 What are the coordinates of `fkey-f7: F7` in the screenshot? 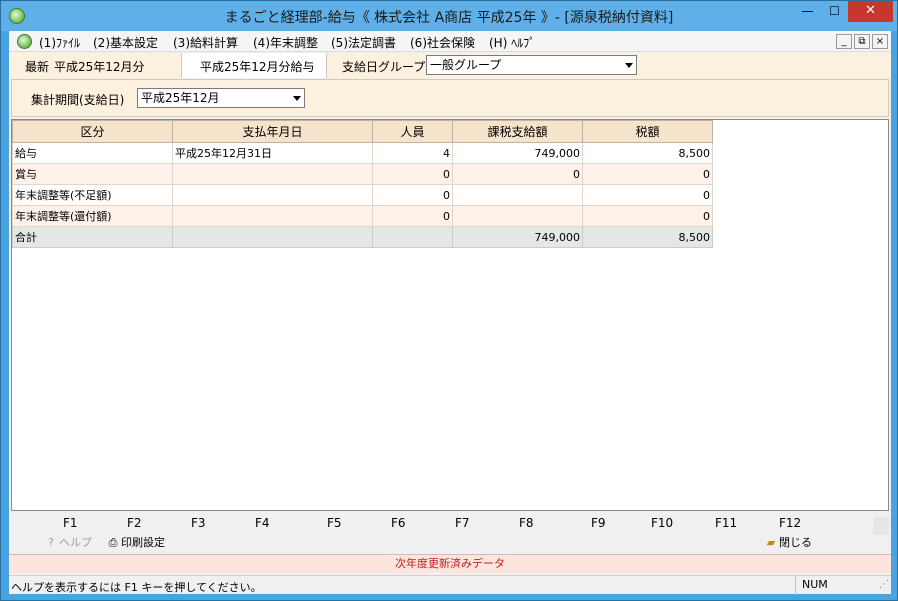 It's located at (462, 523).